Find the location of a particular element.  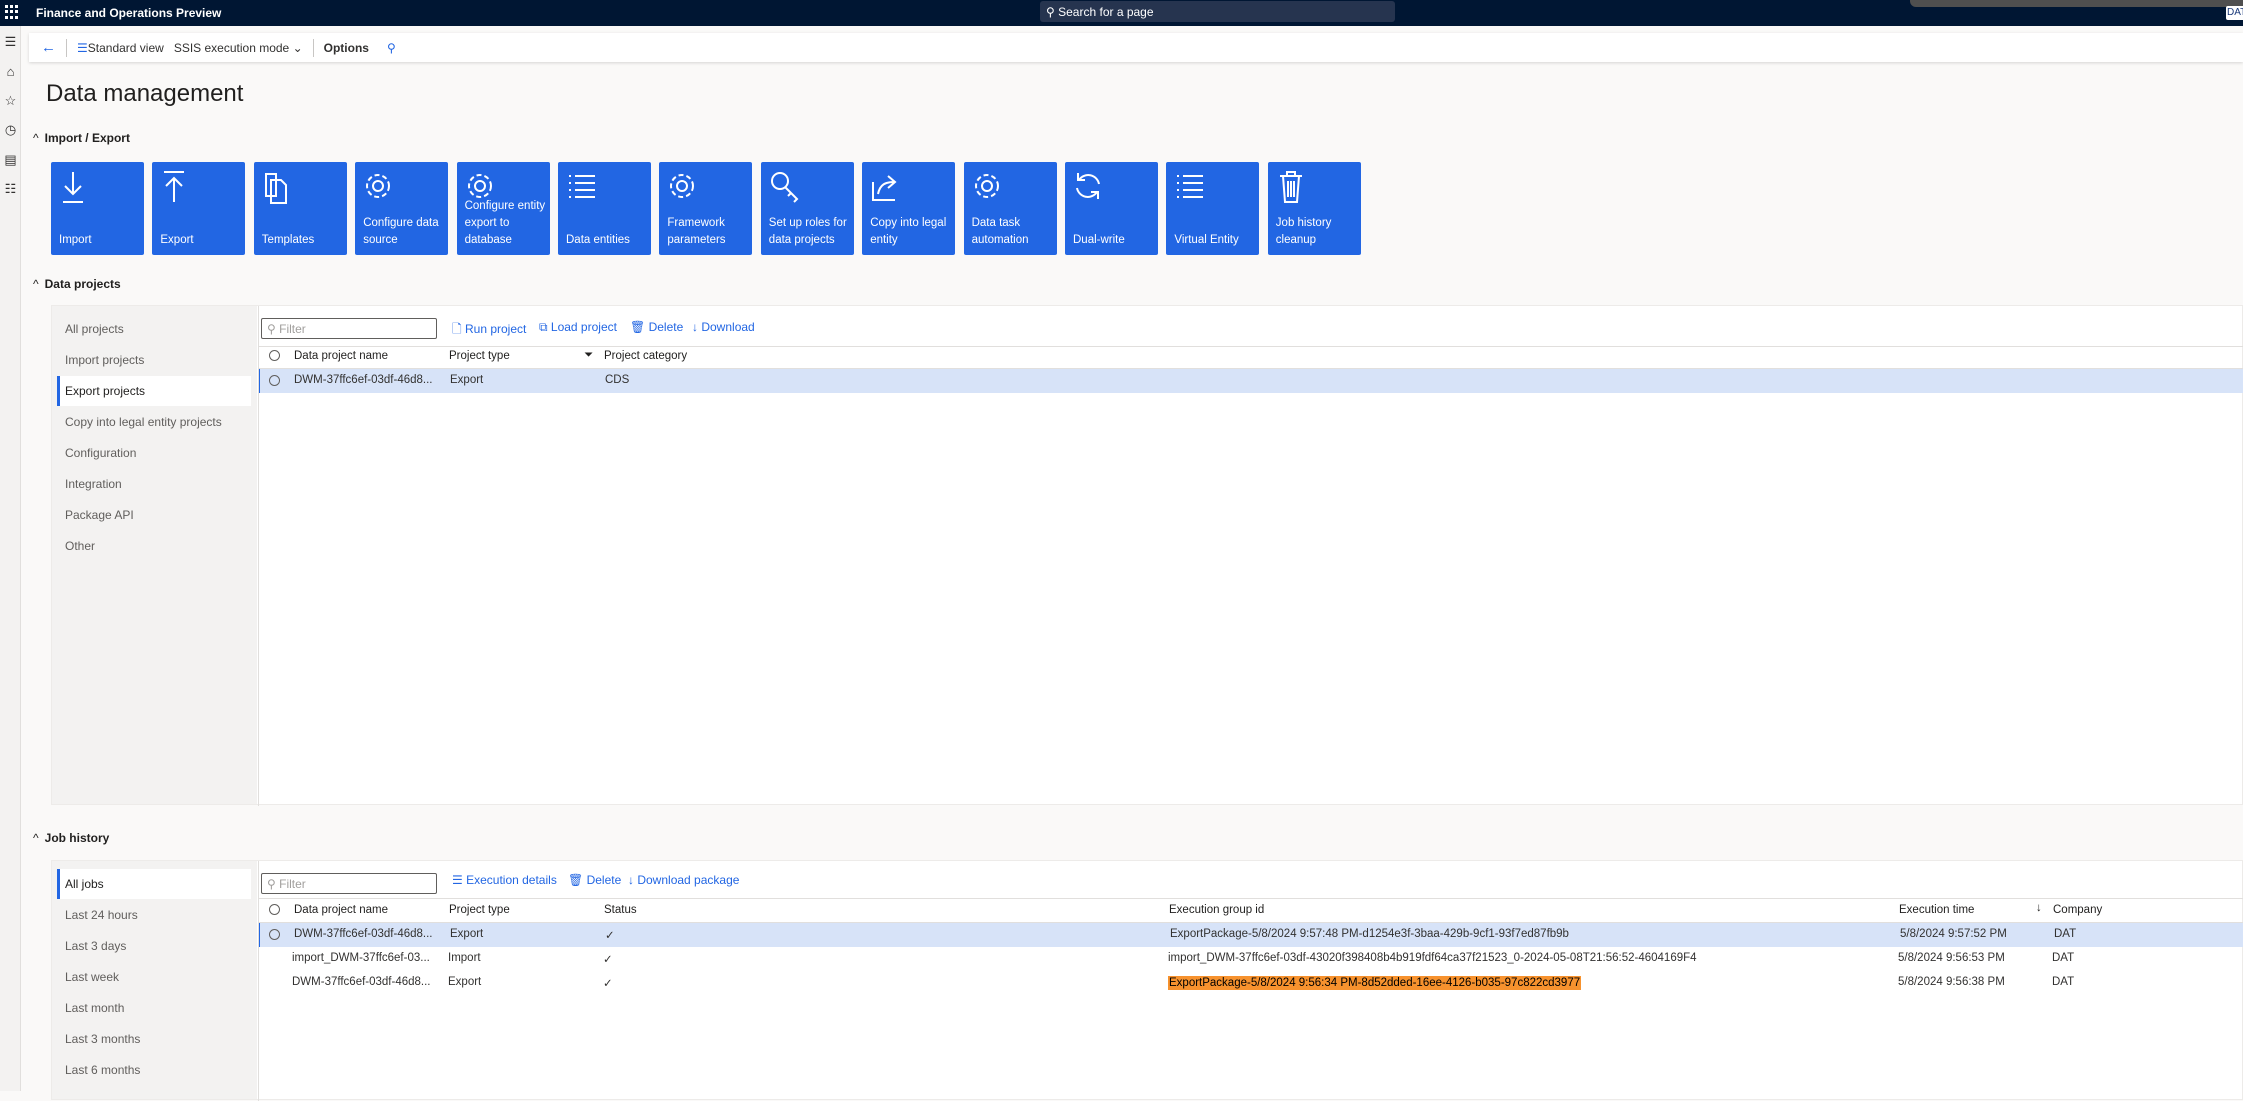

project-type: Export is located at coordinates (467, 380).